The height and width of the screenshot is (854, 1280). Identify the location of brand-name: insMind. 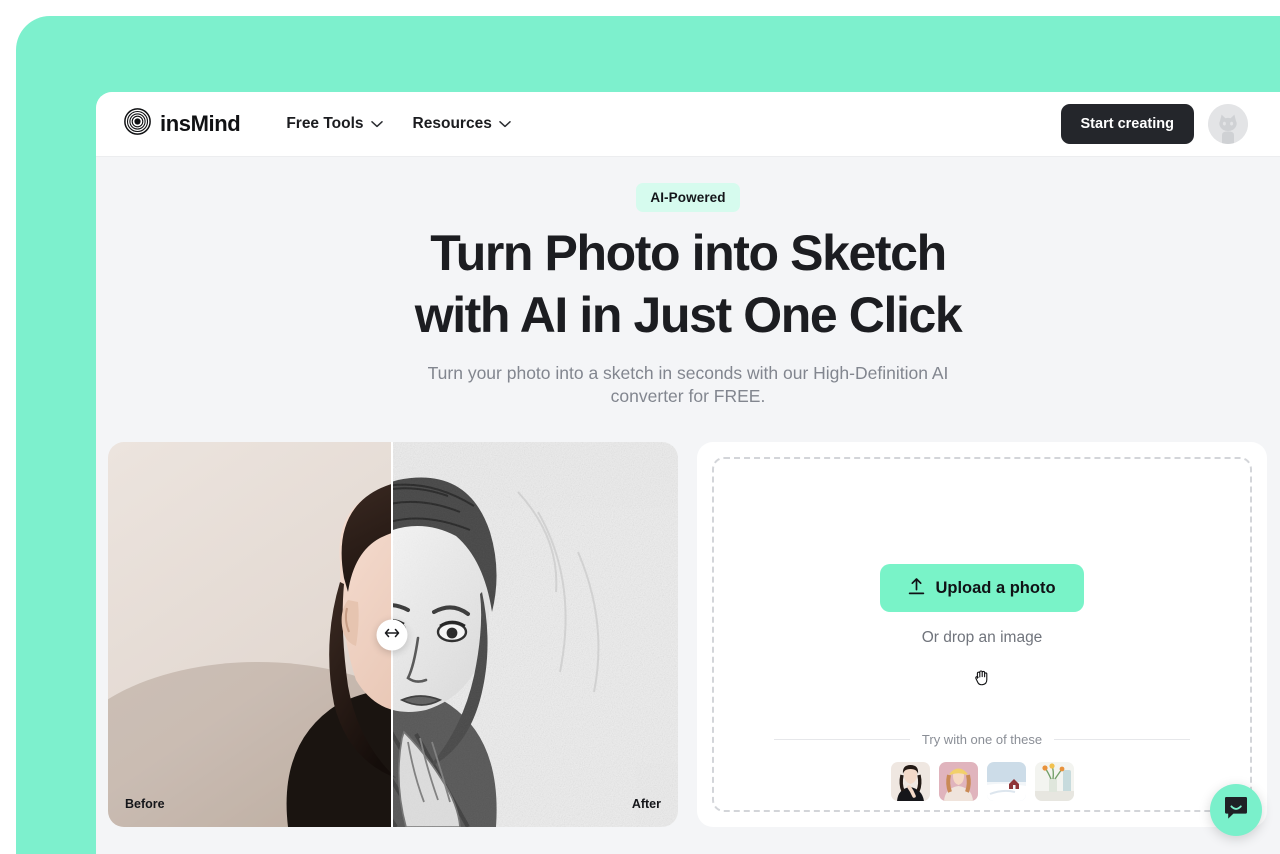
(200, 123).